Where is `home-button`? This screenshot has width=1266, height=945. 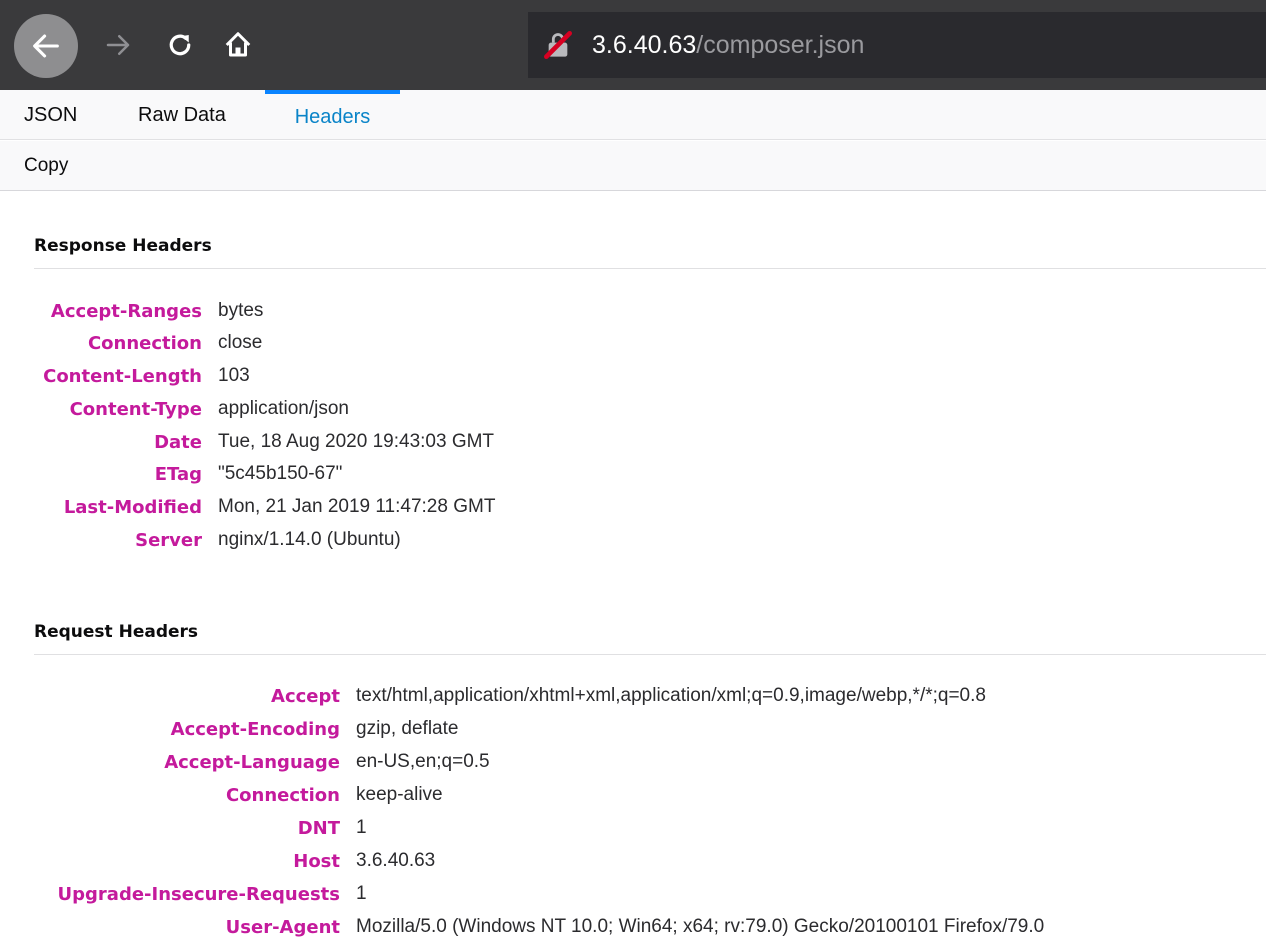 home-button is located at coordinates (238, 45).